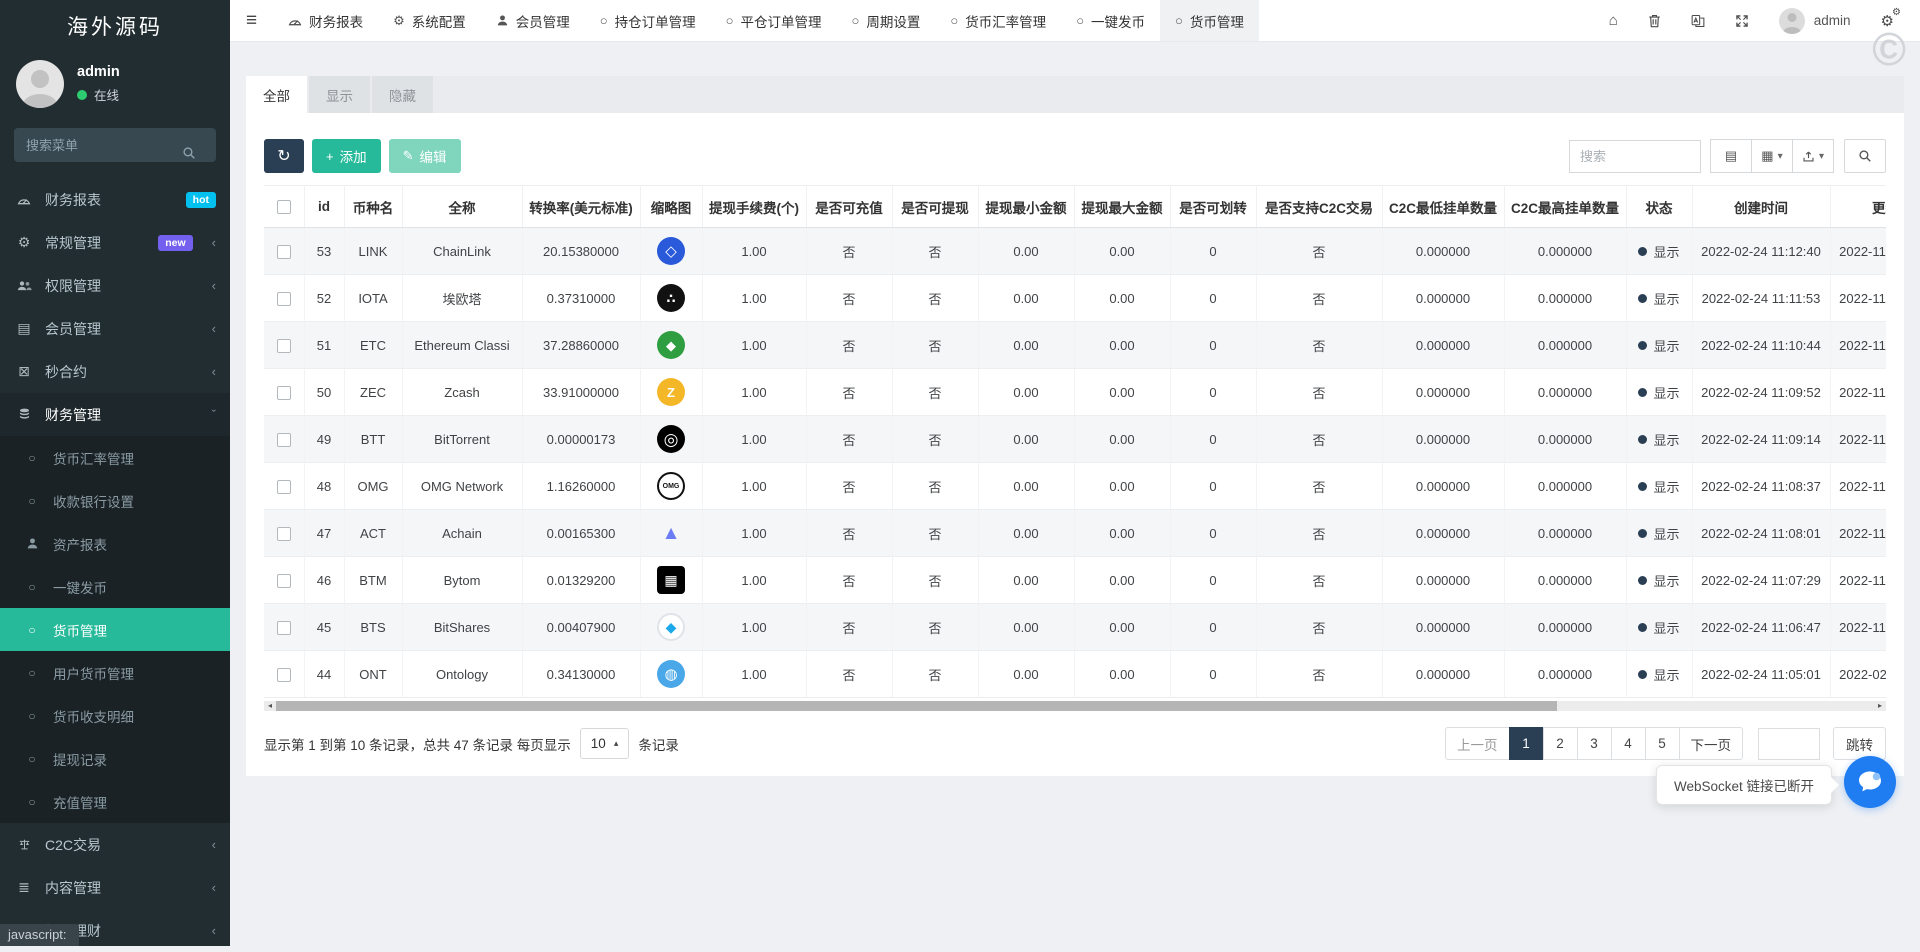  I want to click on cell-id: 51, so click(324, 345).